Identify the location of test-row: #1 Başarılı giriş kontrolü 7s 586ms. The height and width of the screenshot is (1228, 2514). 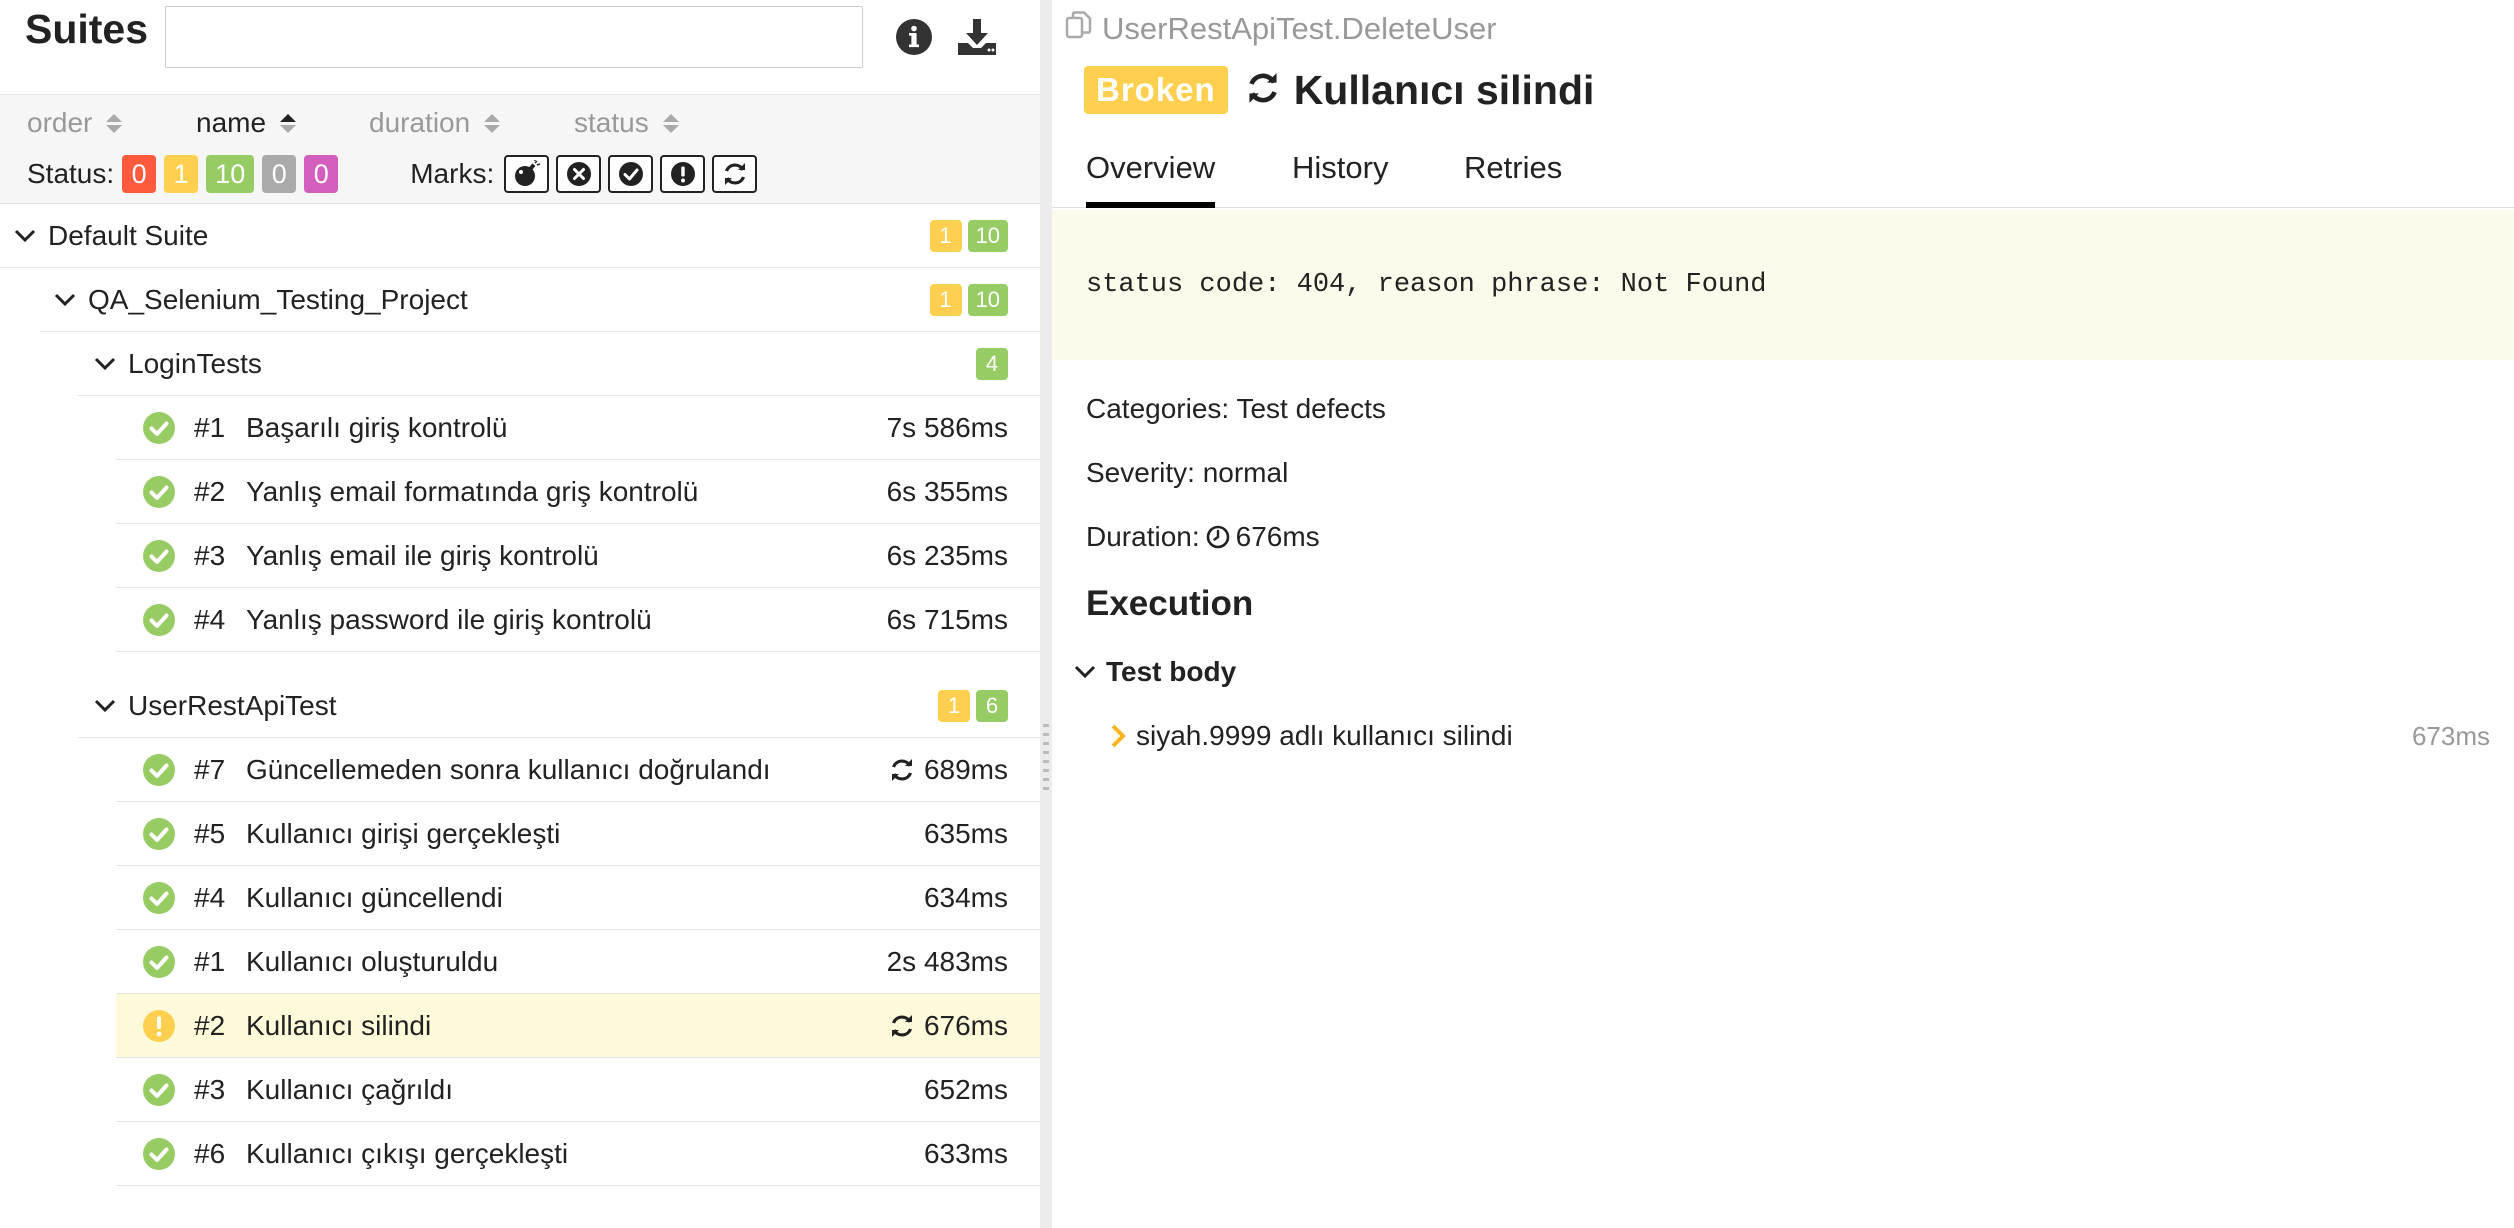
(578, 428).